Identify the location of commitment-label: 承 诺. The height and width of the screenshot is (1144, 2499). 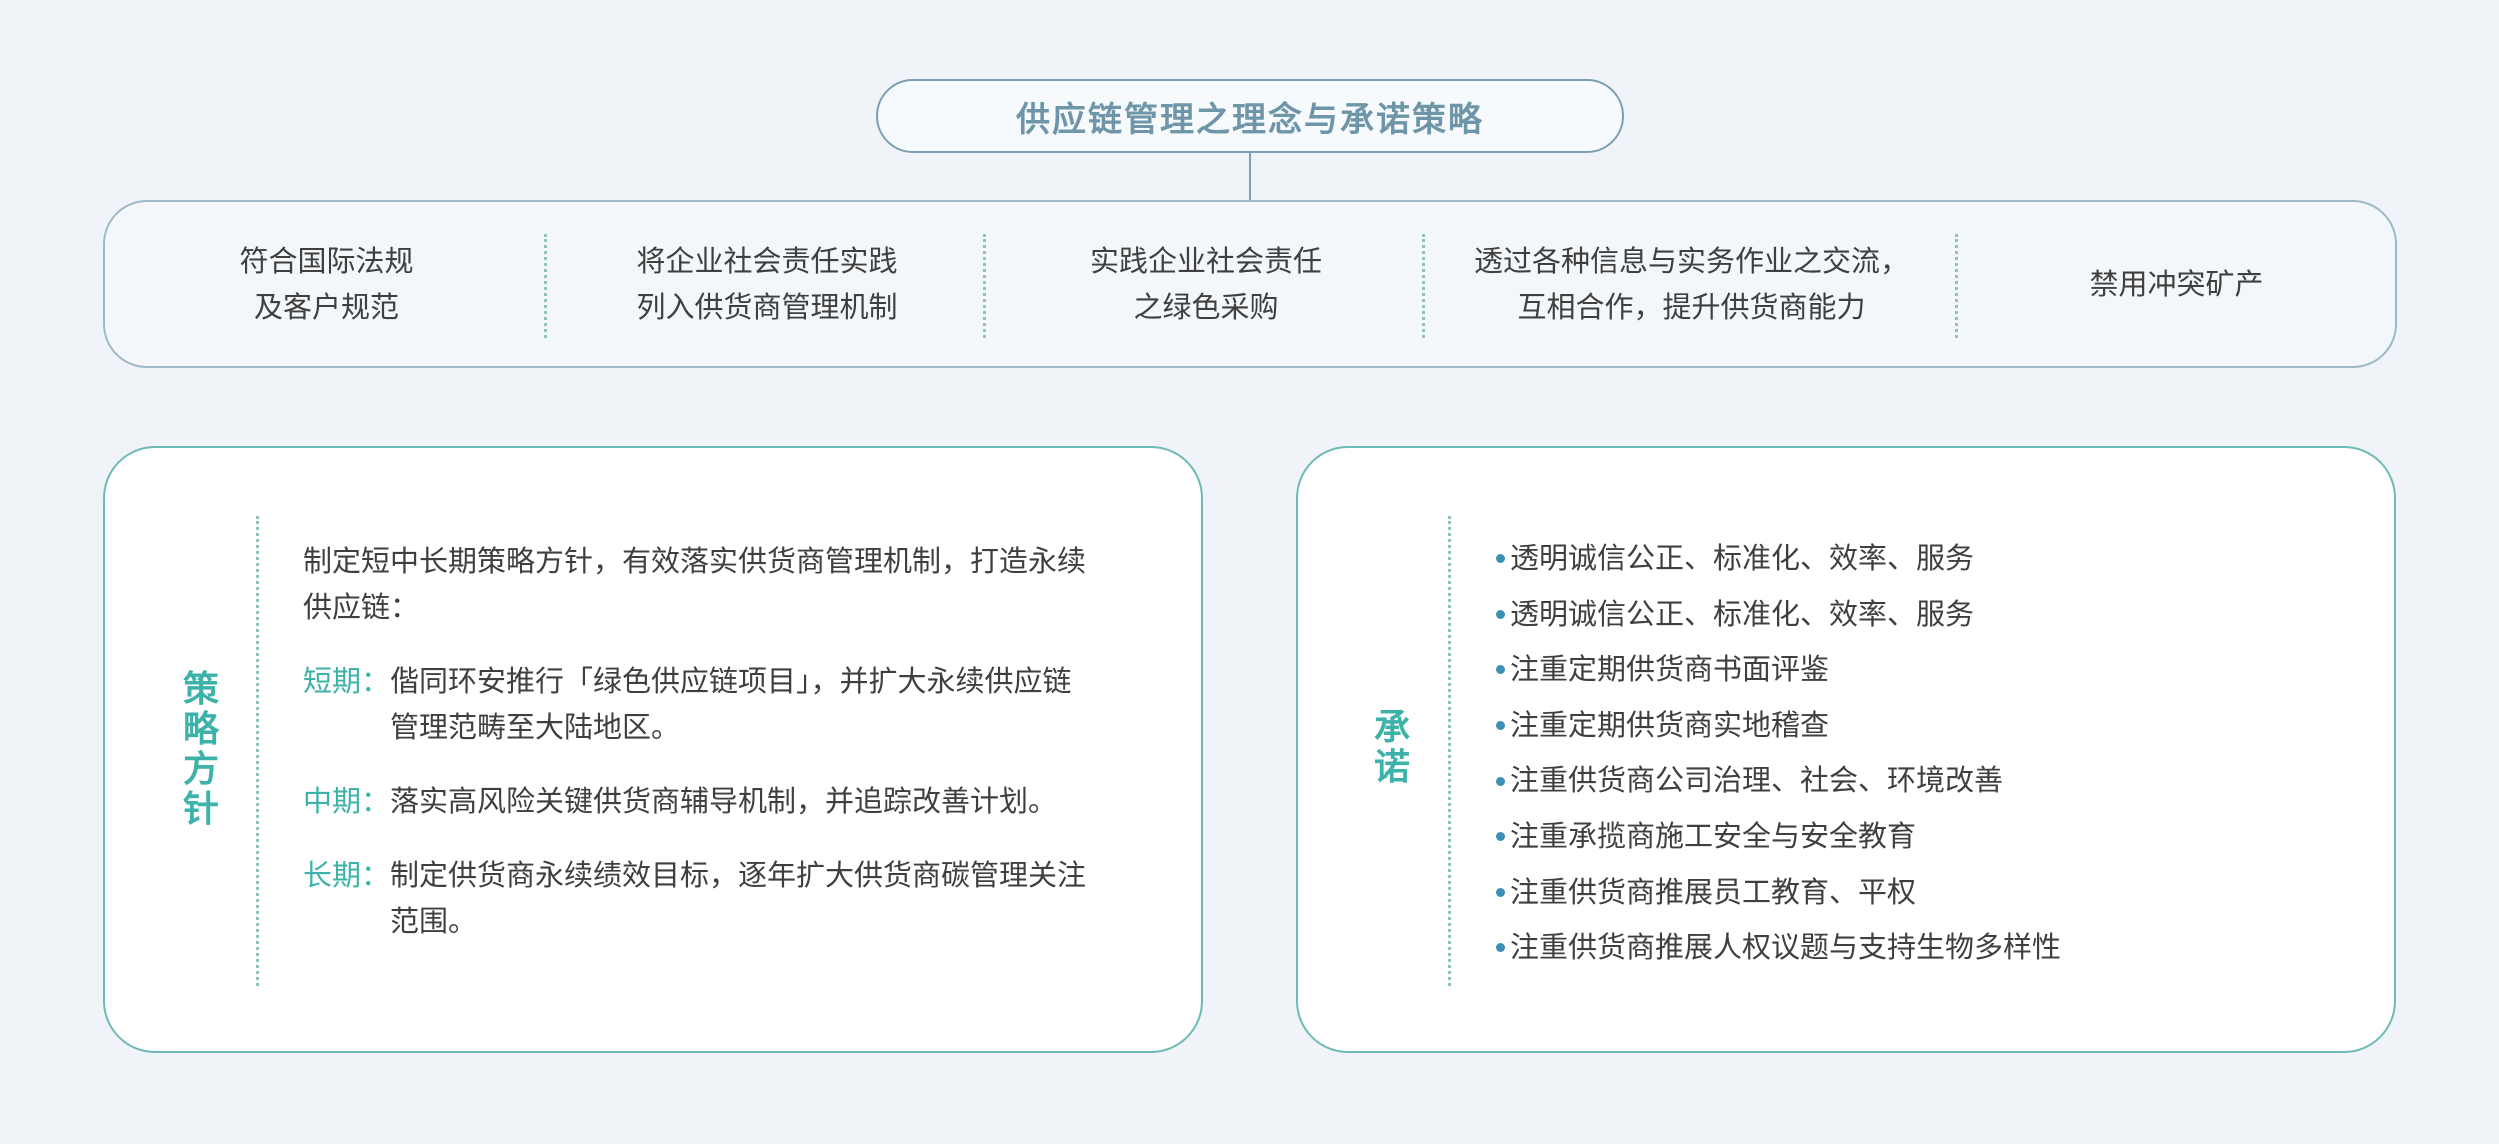
(1392, 748).